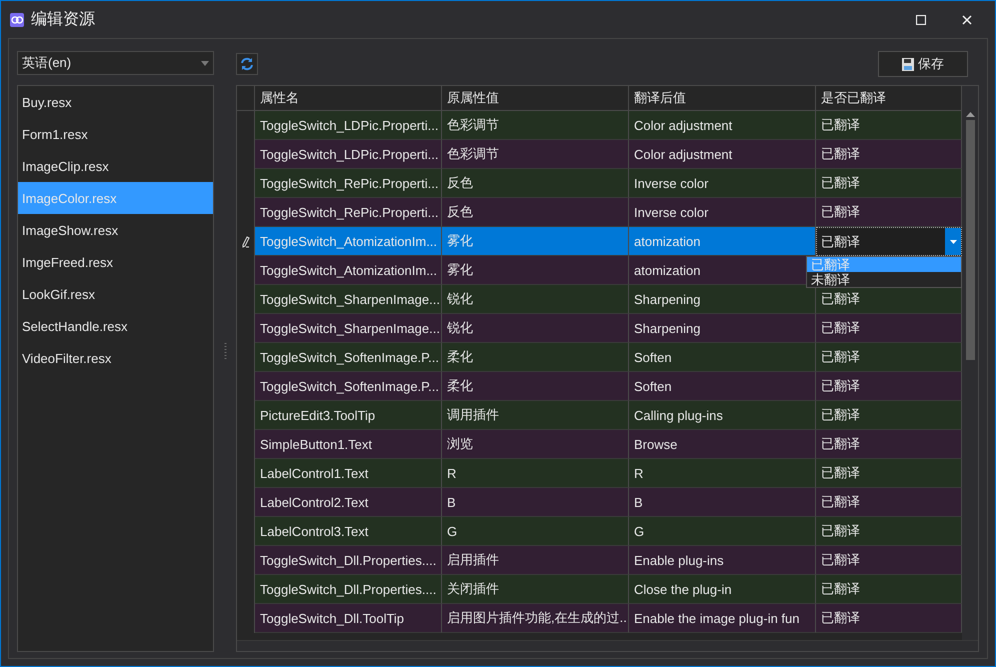 This screenshot has height=667, width=996. Describe the element at coordinates (115, 230) in the screenshot. I see `file-item: ImageShow.resx` at that location.